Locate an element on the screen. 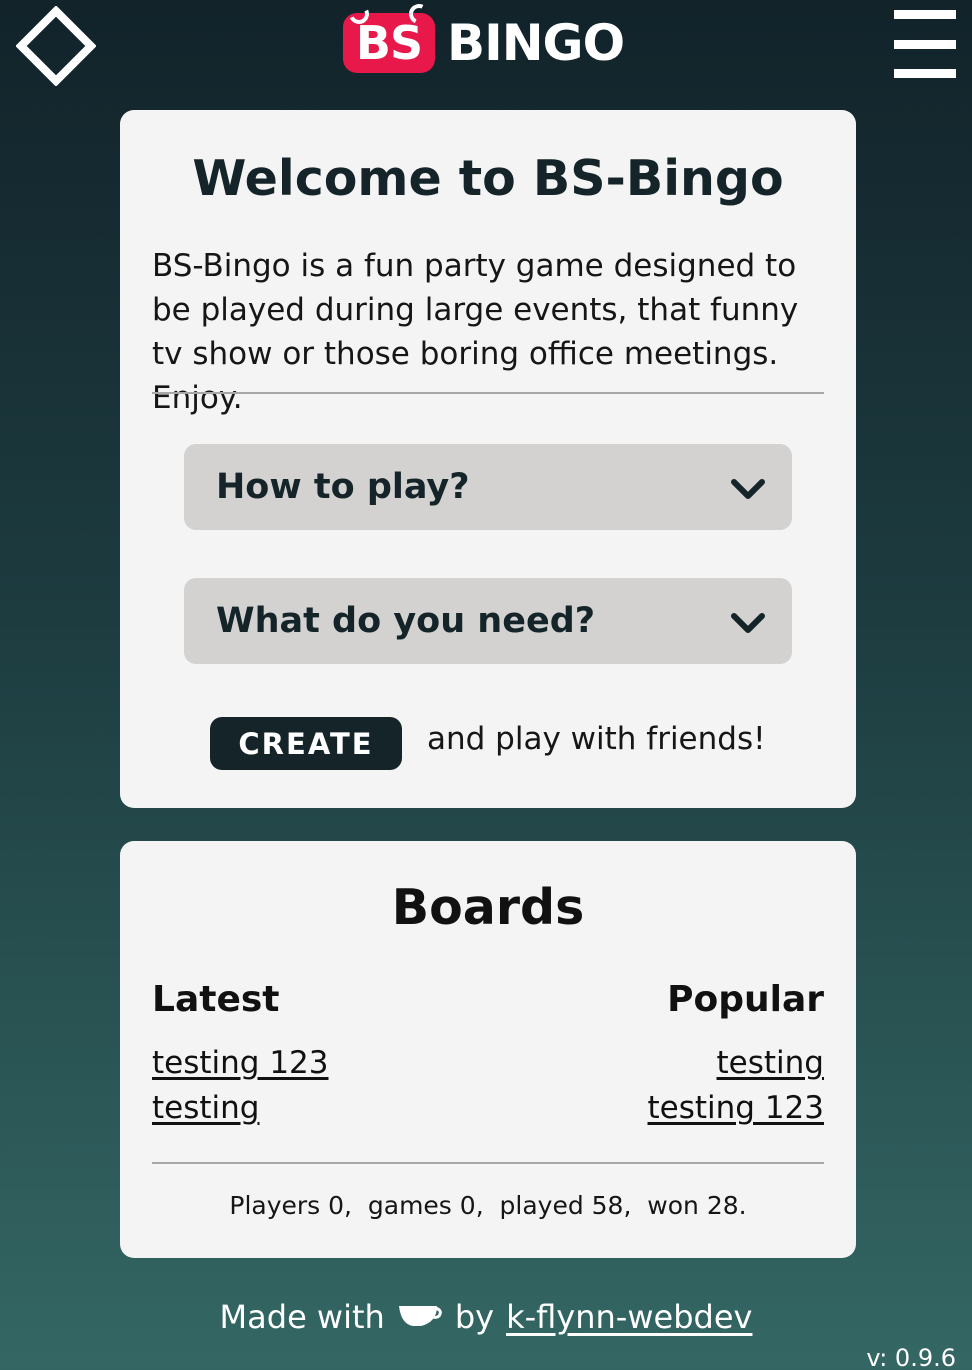 The width and height of the screenshot is (972, 1370). latest-boards-list: testing 123 testing is located at coordinates (240, 1090).